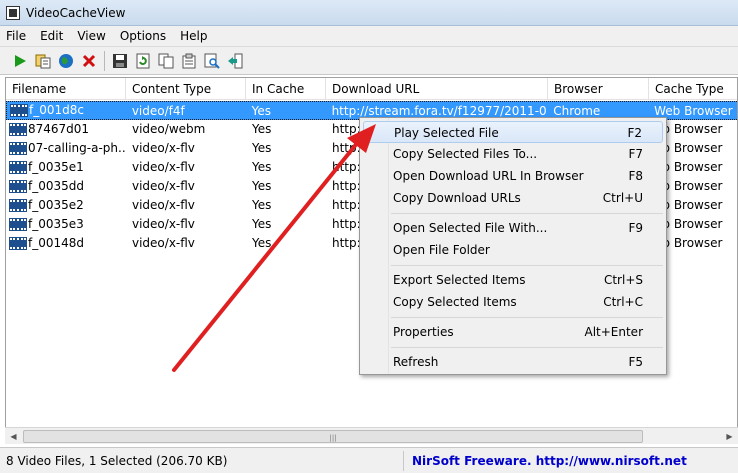  I want to click on menu-copy-download-urls: Copy Download URLs Ctrl+U, so click(513, 198).